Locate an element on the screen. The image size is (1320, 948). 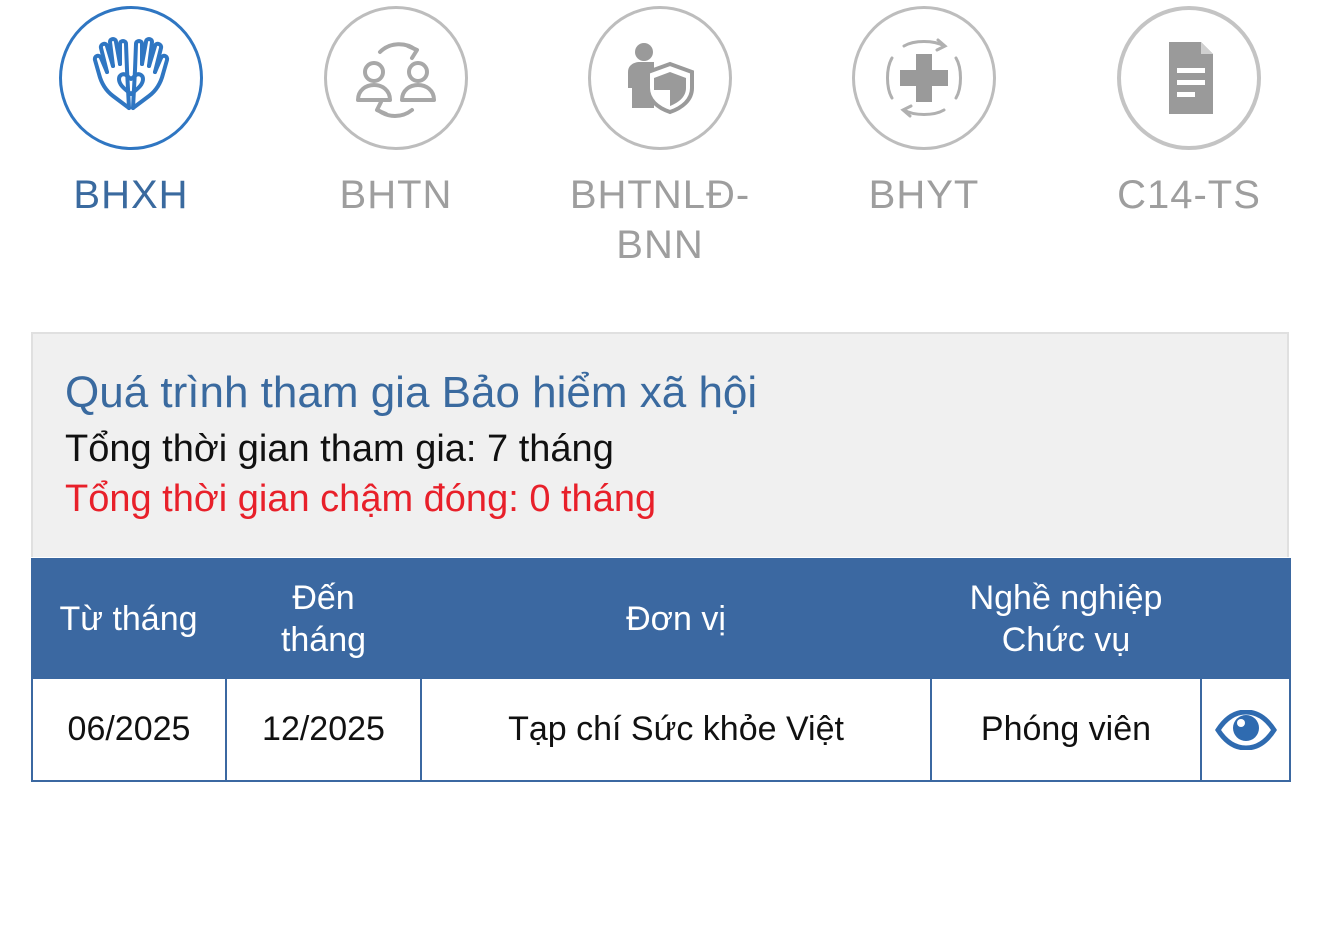
view-detail-button is located at coordinates (1245, 729).